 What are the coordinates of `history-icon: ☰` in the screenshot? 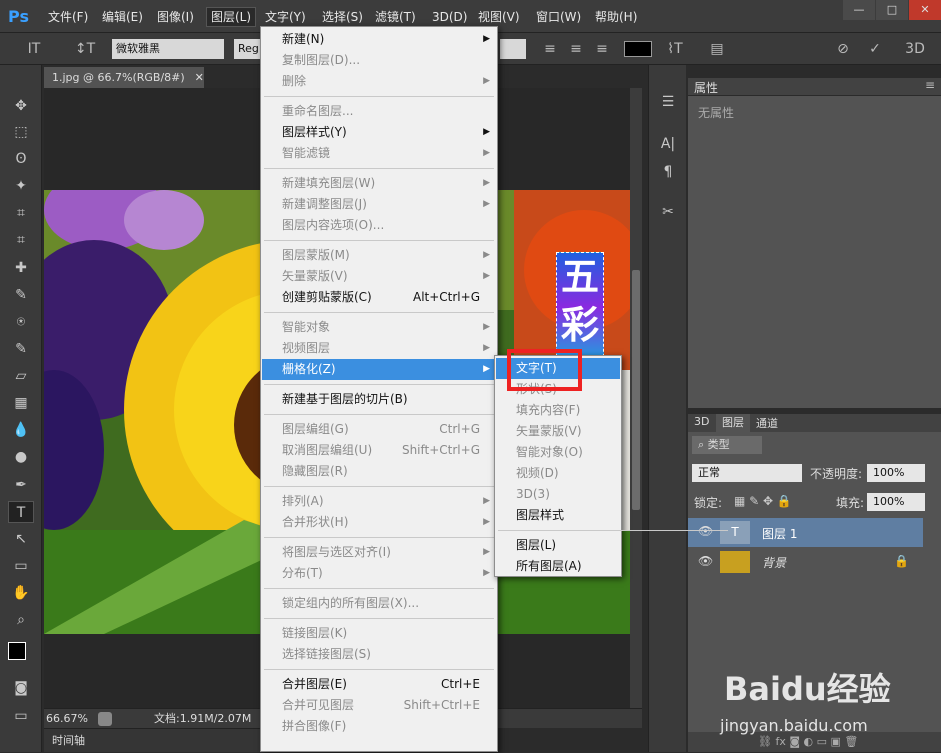 It's located at (668, 102).